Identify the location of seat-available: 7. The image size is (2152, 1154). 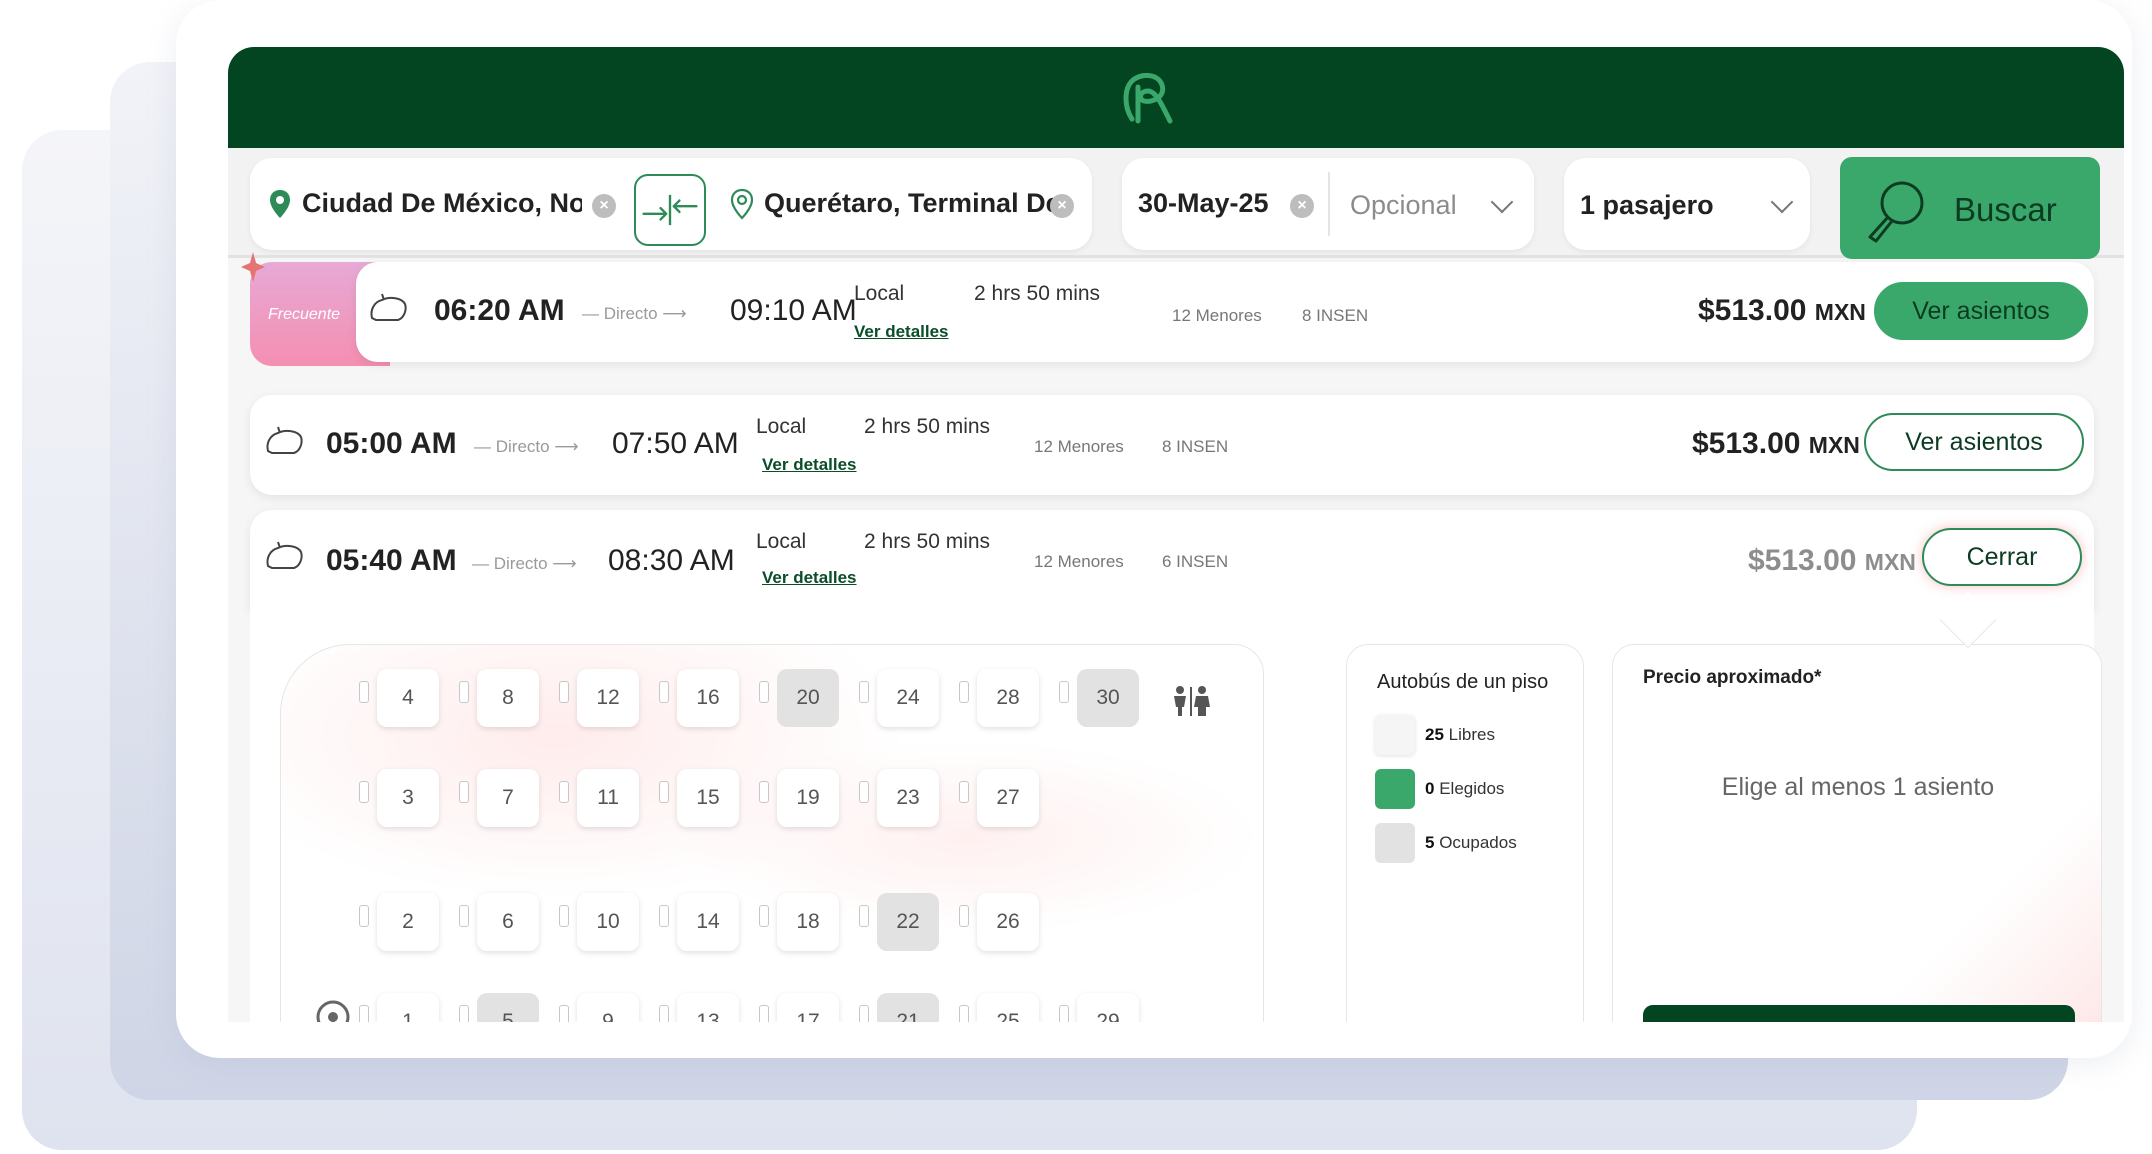
(508, 798).